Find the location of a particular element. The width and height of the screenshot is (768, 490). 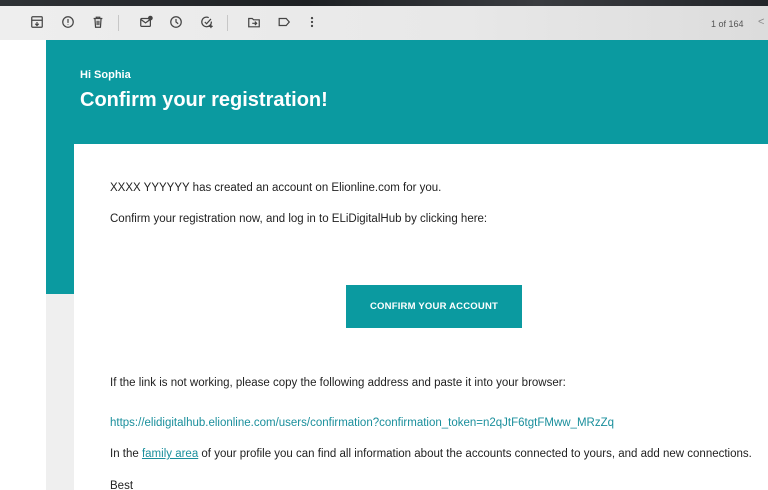

add-task-icon is located at coordinates (207, 22).